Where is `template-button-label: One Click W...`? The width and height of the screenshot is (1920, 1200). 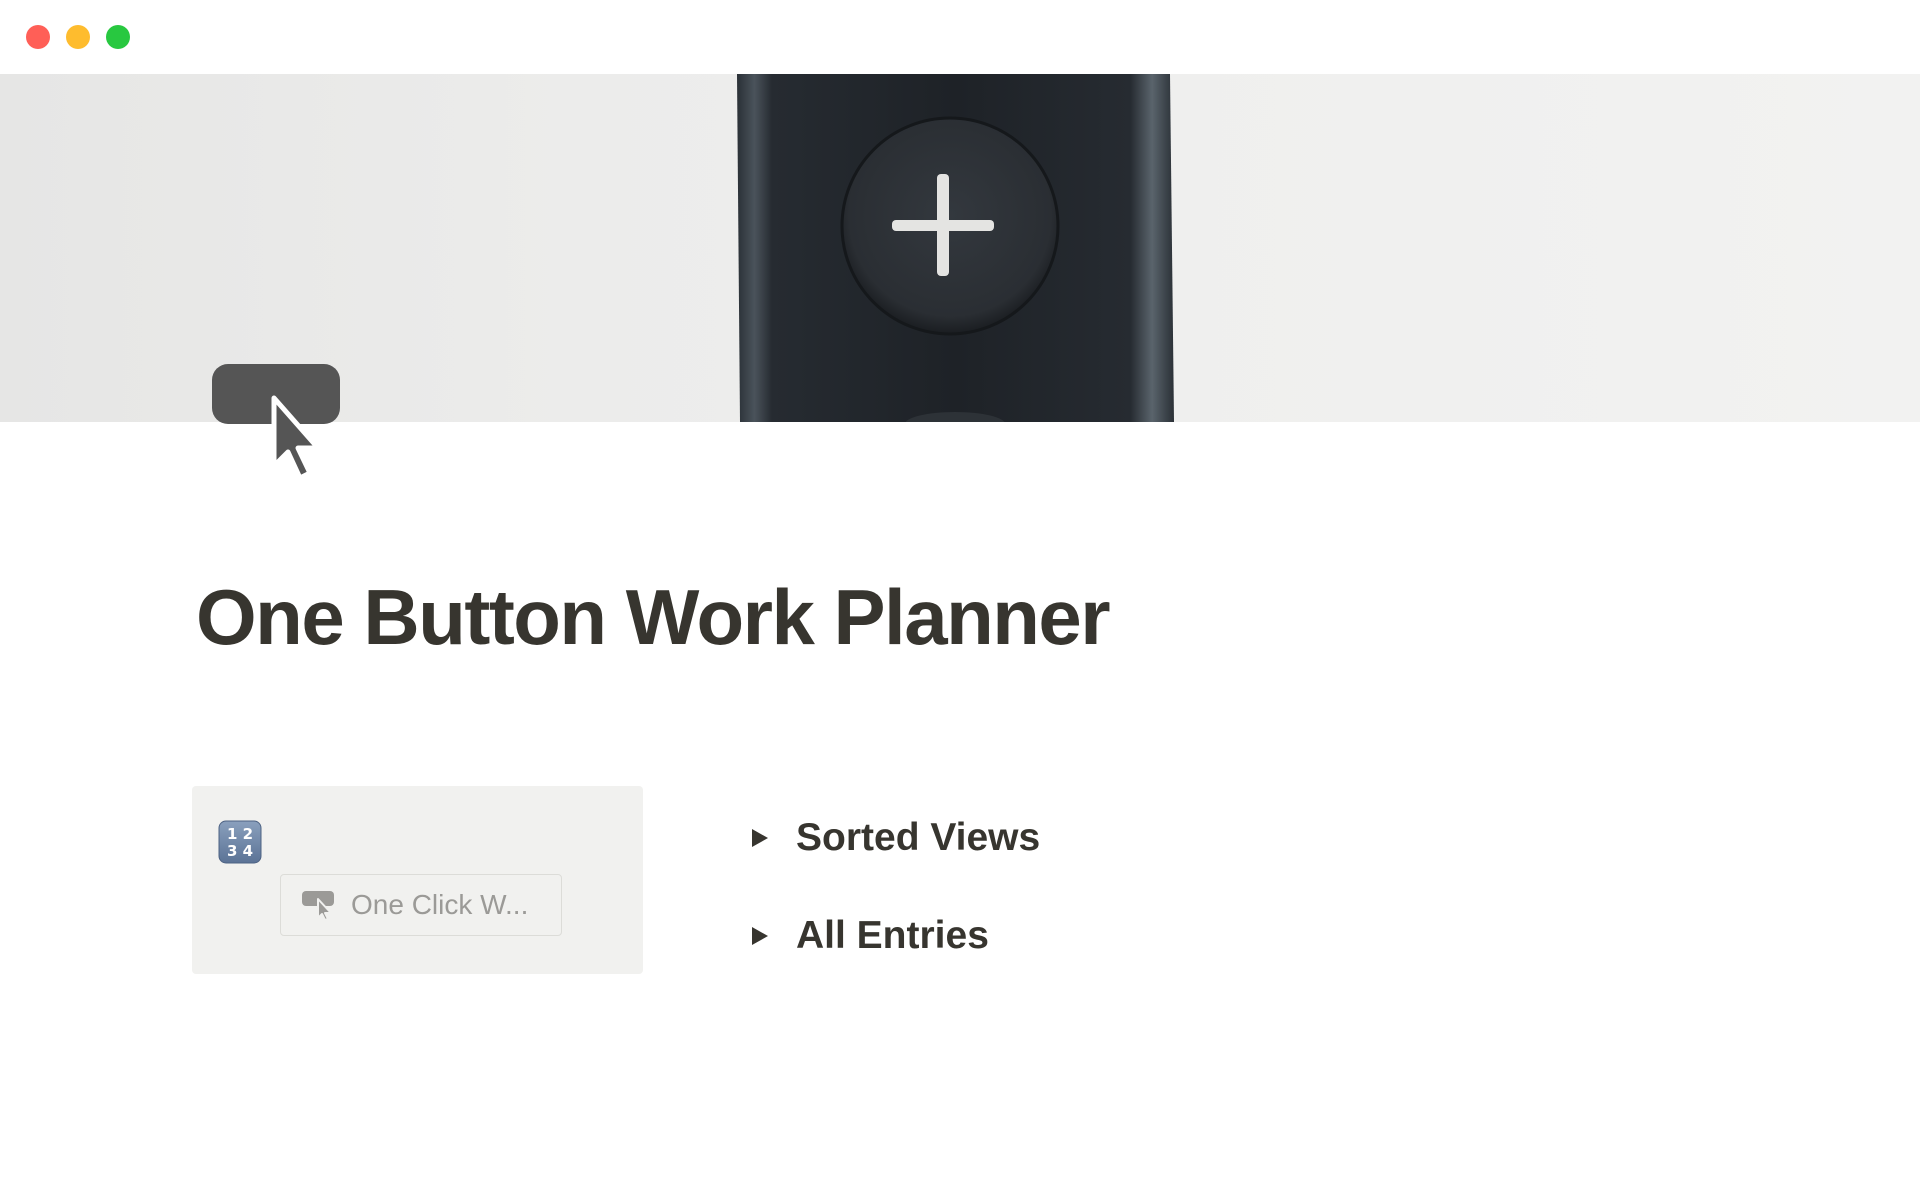
template-button-label: One Click W... is located at coordinates (440, 904).